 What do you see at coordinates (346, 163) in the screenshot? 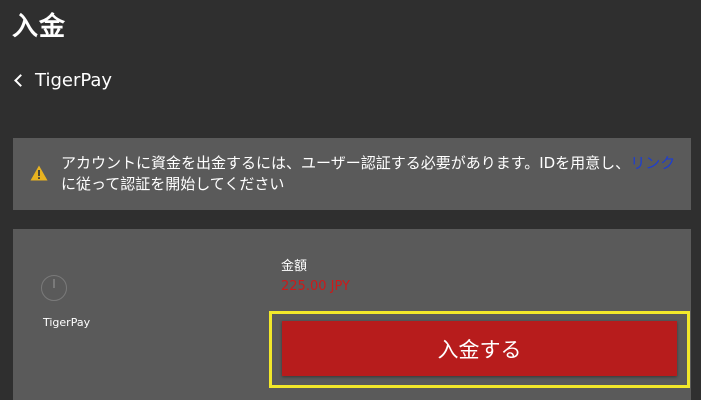
I see `warning-text-before: アカウントに資金を出金するには、ユーザー認証する必要があります。IDを用意し、` at bounding box center [346, 163].